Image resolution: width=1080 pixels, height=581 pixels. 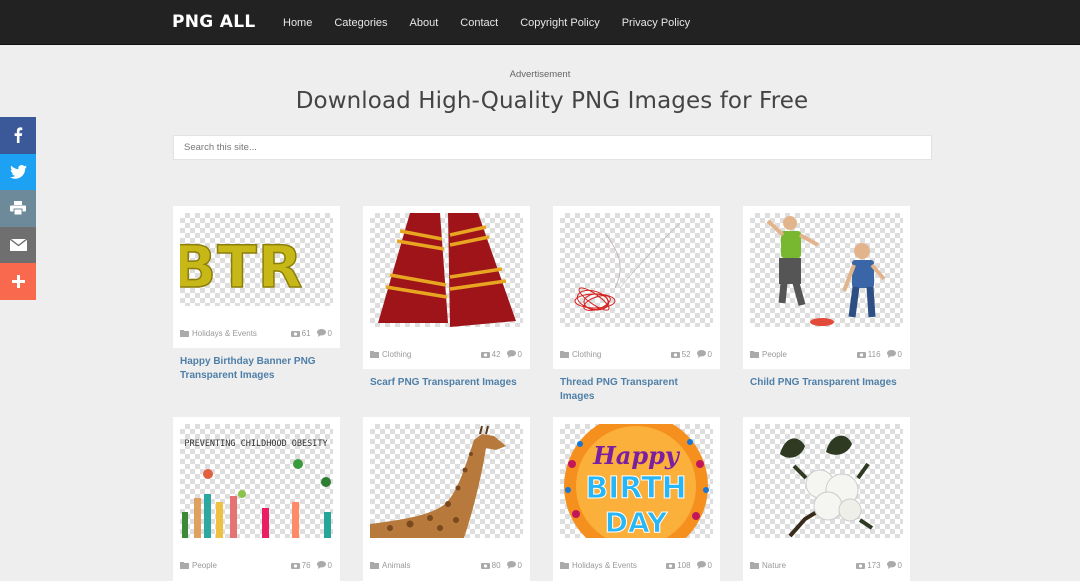 I want to click on card-title-link: Scarf PNG Transparent Images, so click(x=447, y=383).